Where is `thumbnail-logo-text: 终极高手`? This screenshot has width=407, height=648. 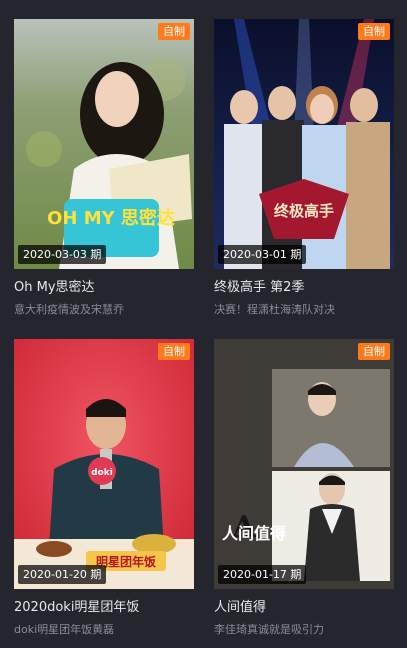
thumbnail-logo-text: 终极高手 is located at coordinates (304, 211).